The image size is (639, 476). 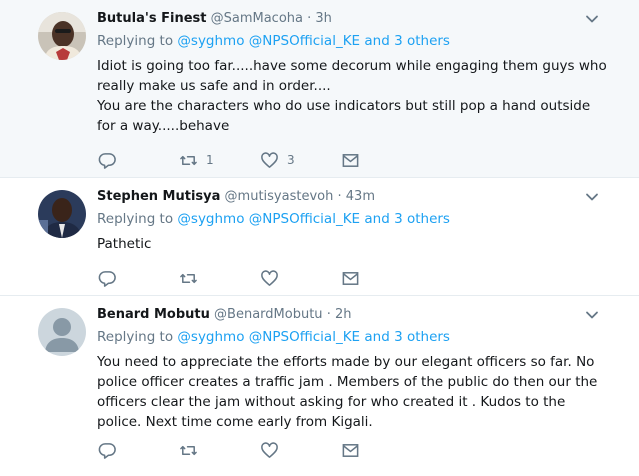 What do you see at coordinates (268, 314) in the screenshot?
I see `author-handle: @BenardMobutu` at bounding box center [268, 314].